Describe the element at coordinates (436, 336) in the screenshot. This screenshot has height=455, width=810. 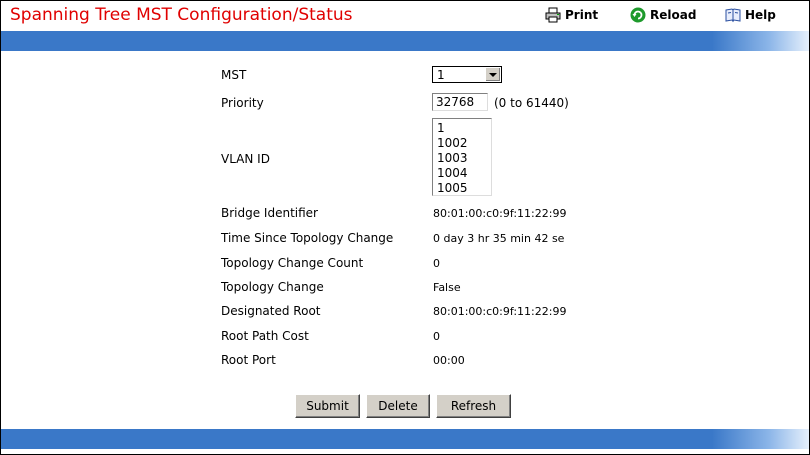
I see `root-path-cost-value: 0` at that location.